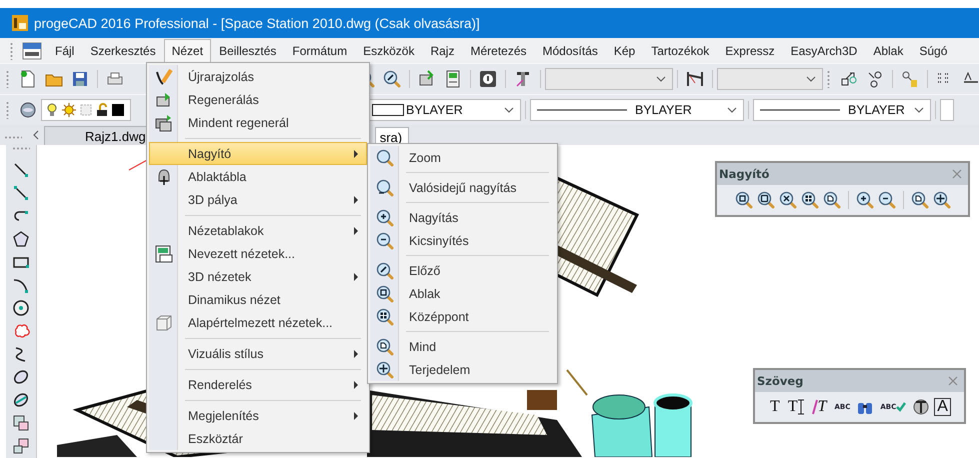  What do you see at coordinates (498, 50) in the screenshot?
I see `menu-item: Méretezés` at bounding box center [498, 50].